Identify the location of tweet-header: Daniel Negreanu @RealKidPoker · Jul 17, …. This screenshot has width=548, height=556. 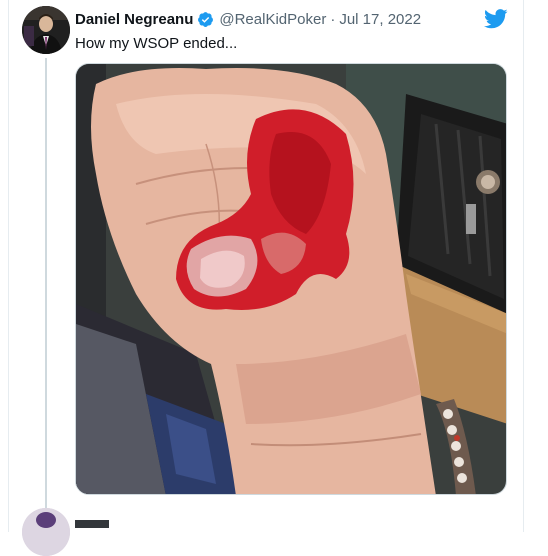
(248, 19).